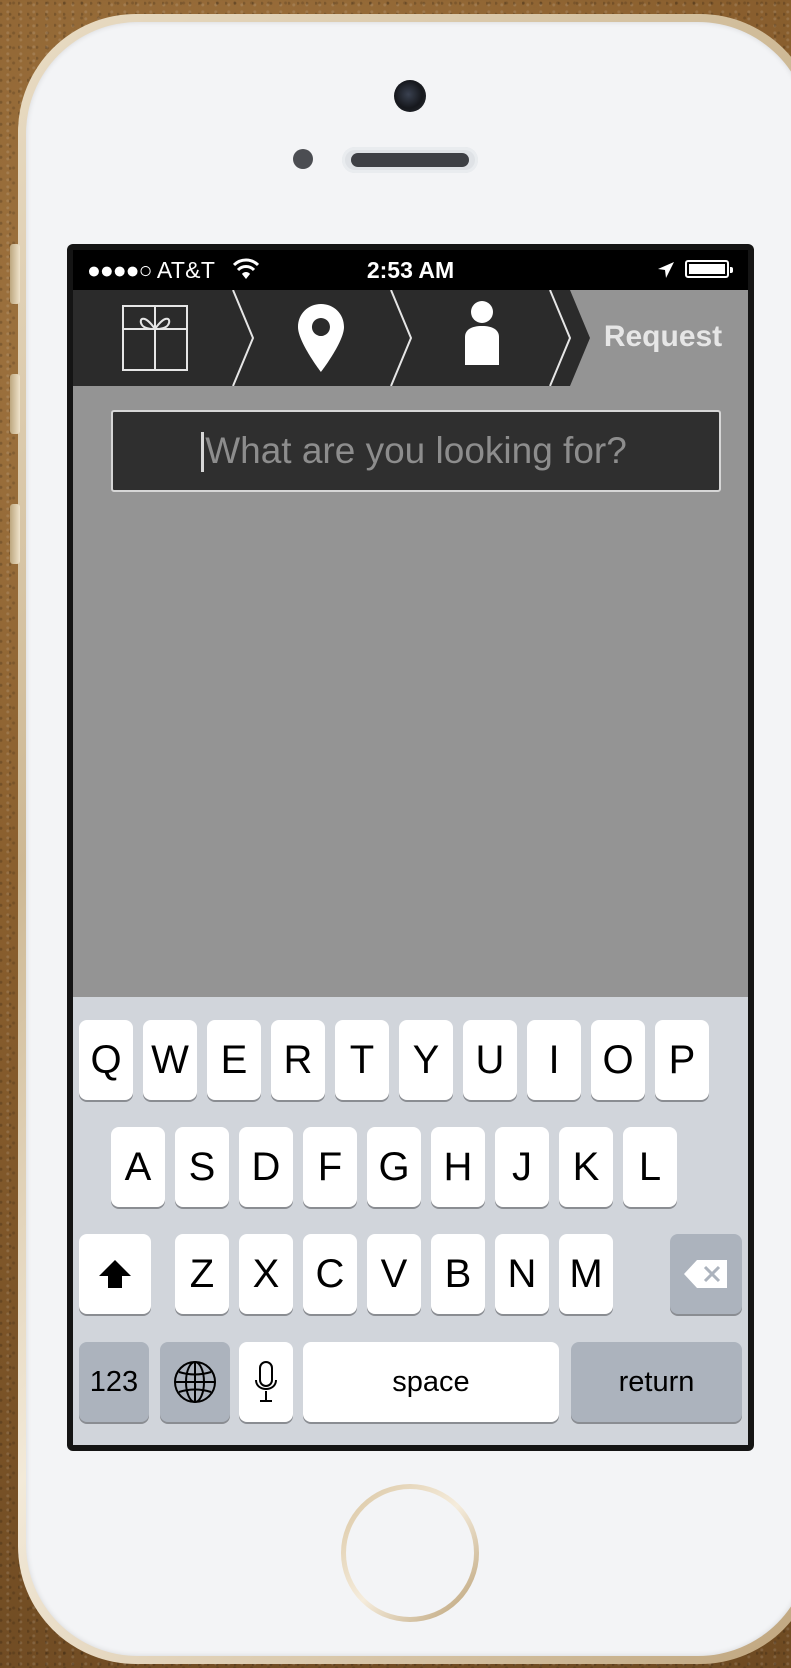 Image resolution: width=791 pixels, height=1668 pixels. Describe the element at coordinates (656, 1382) in the screenshot. I see `return-key: return` at that location.